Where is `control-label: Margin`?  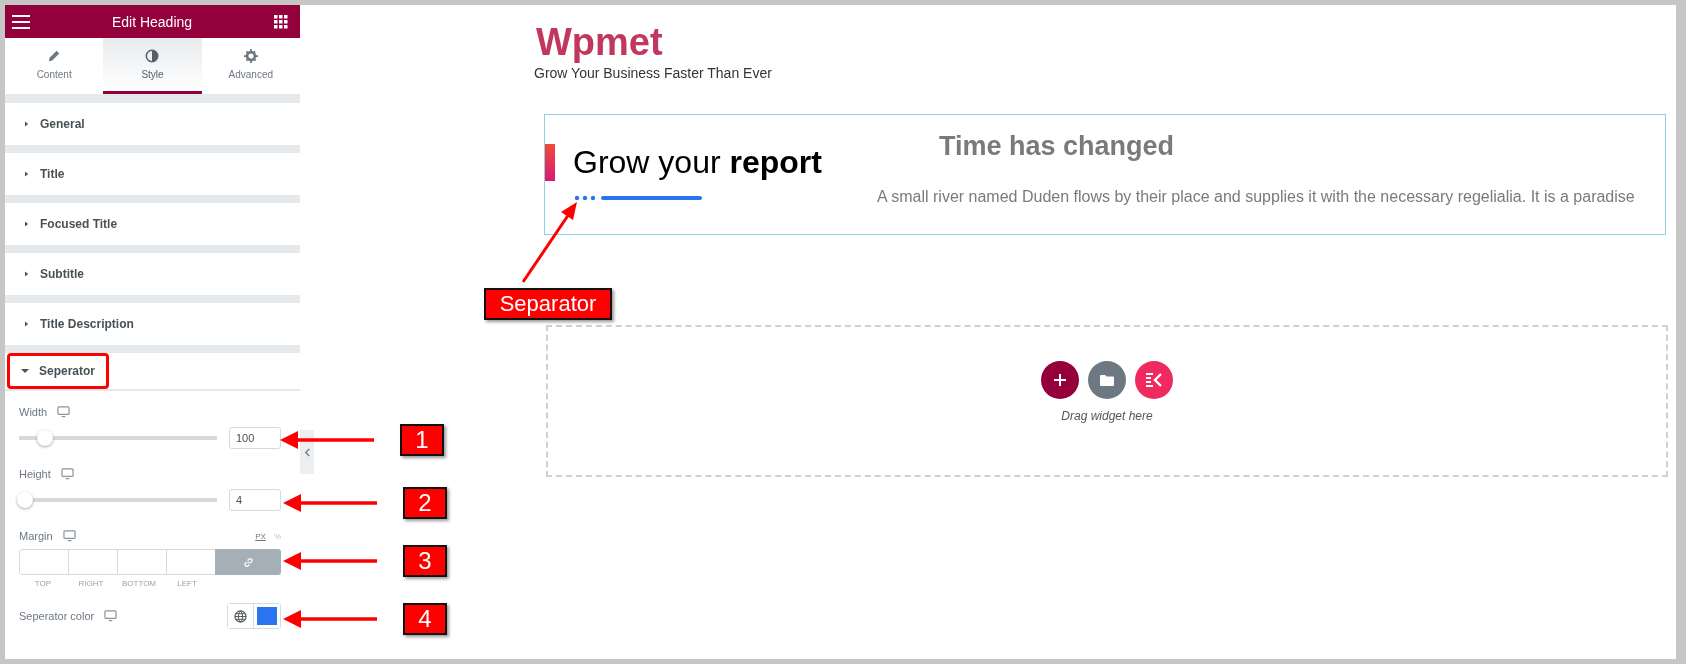 control-label: Margin is located at coordinates (36, 536).